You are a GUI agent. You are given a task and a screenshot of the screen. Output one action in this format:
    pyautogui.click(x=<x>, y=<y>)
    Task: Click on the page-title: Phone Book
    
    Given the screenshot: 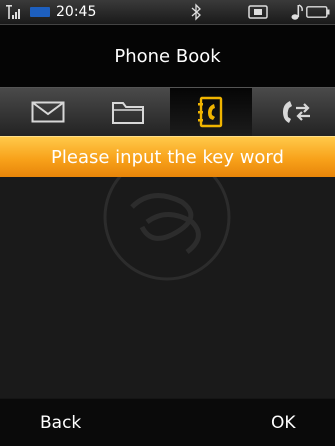 What is the action you would take?
    pyautogui.click(x=167, y=56)
    